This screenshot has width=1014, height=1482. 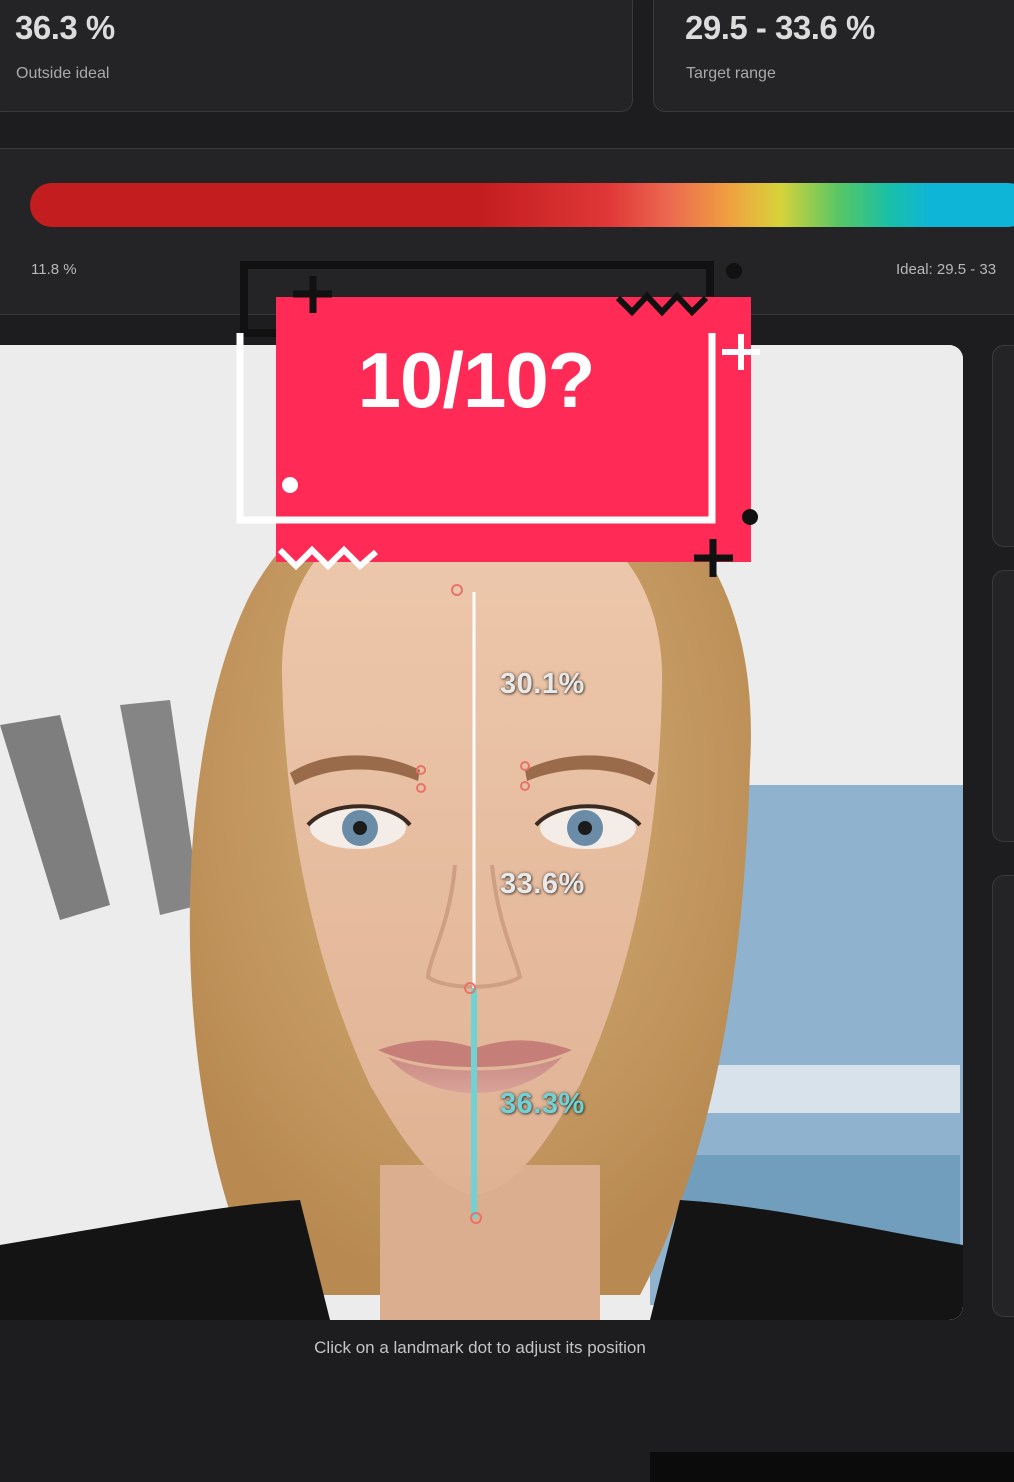 What do you see at coordinates (833, 56) in the screenshot?
I see `stat-card-target: 29.5 - 33.6 % Target range` at bounding box center [833, 56].